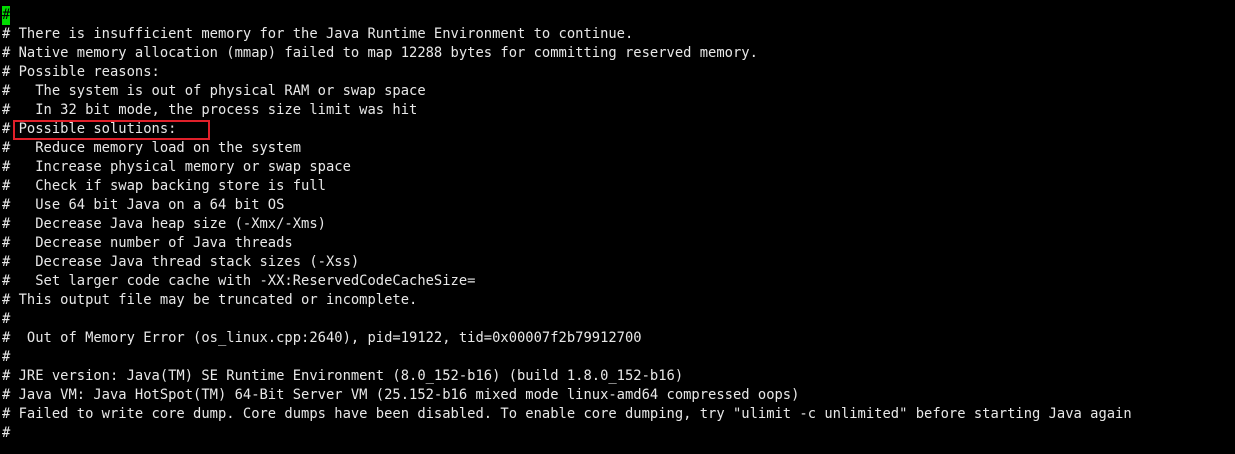  What do you see at coordinates (147, 243) in the screenshot?
I see `terminal-line: # Decrease number of Java threads` at bounding box center [147, 243].